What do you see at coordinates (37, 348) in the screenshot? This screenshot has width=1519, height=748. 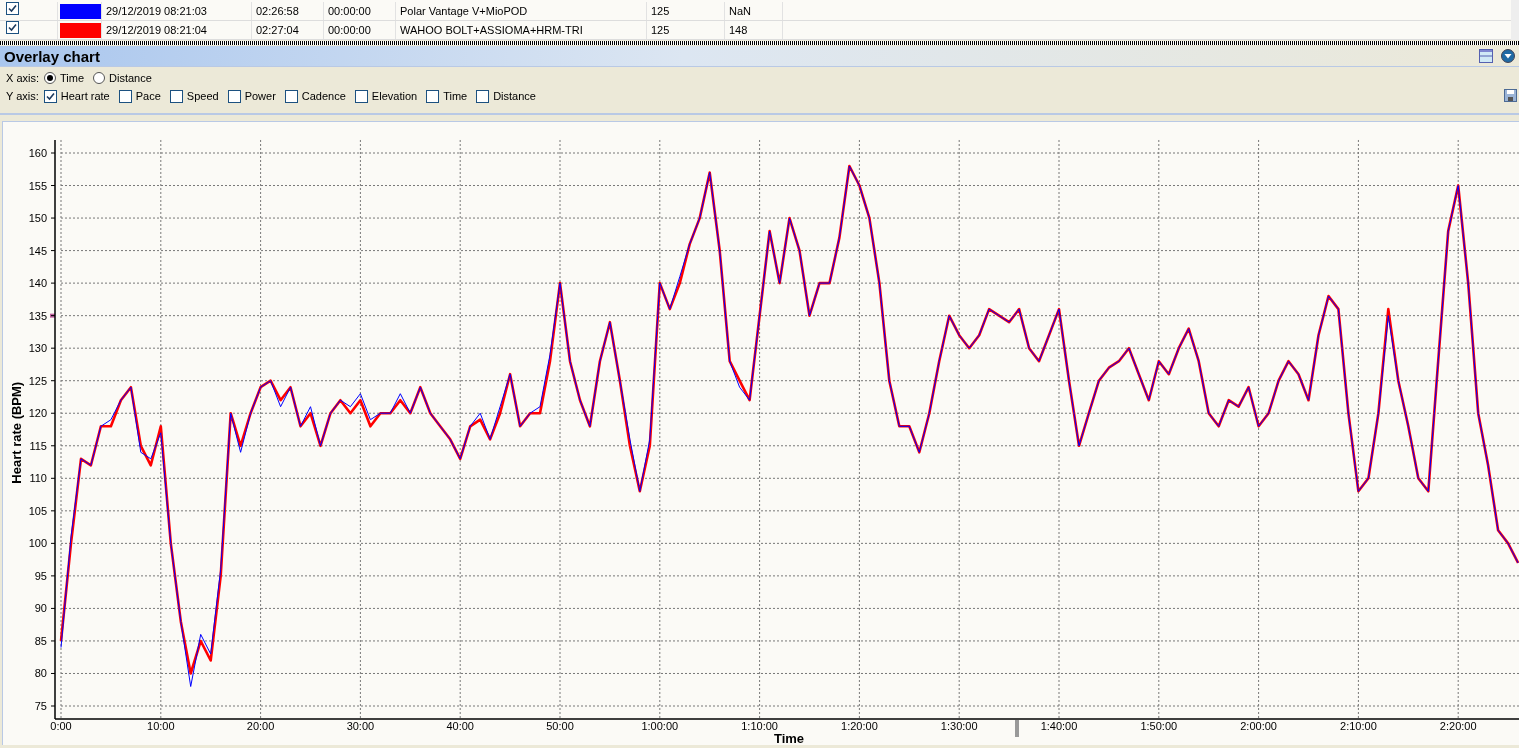 I see `tick-label: 130` at bounding box center [37, 348].